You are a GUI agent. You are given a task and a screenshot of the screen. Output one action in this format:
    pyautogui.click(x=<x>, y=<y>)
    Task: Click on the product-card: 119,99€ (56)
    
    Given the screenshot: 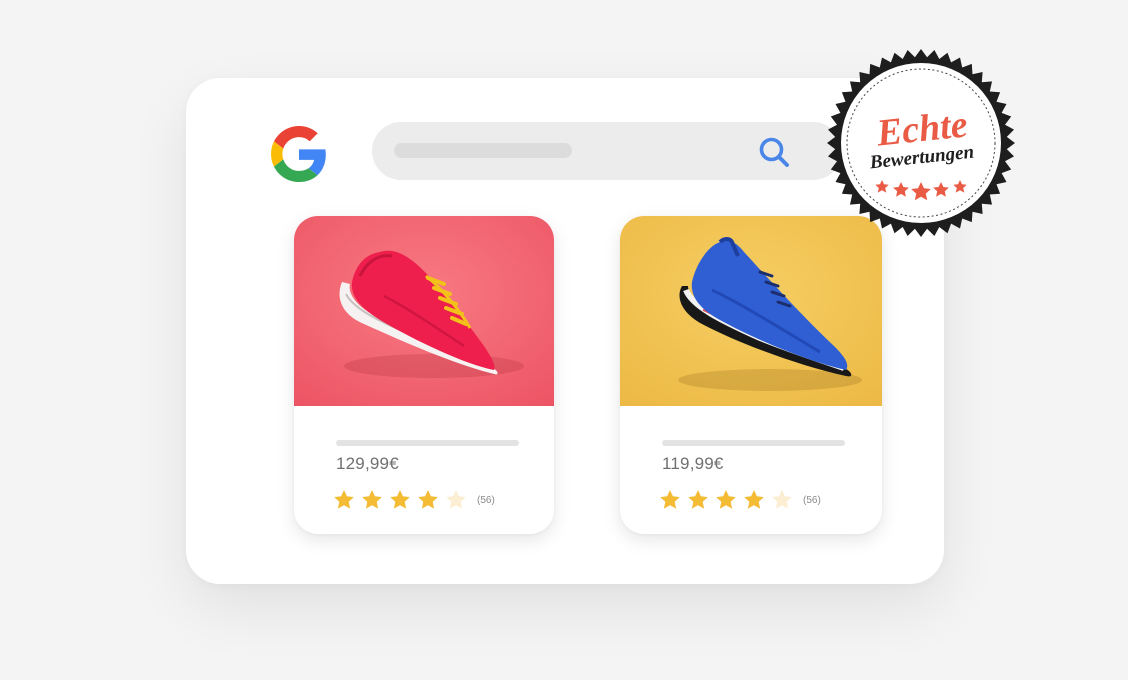 What is the action you would take?
    pyautogui.click(x=751, y=375)
    